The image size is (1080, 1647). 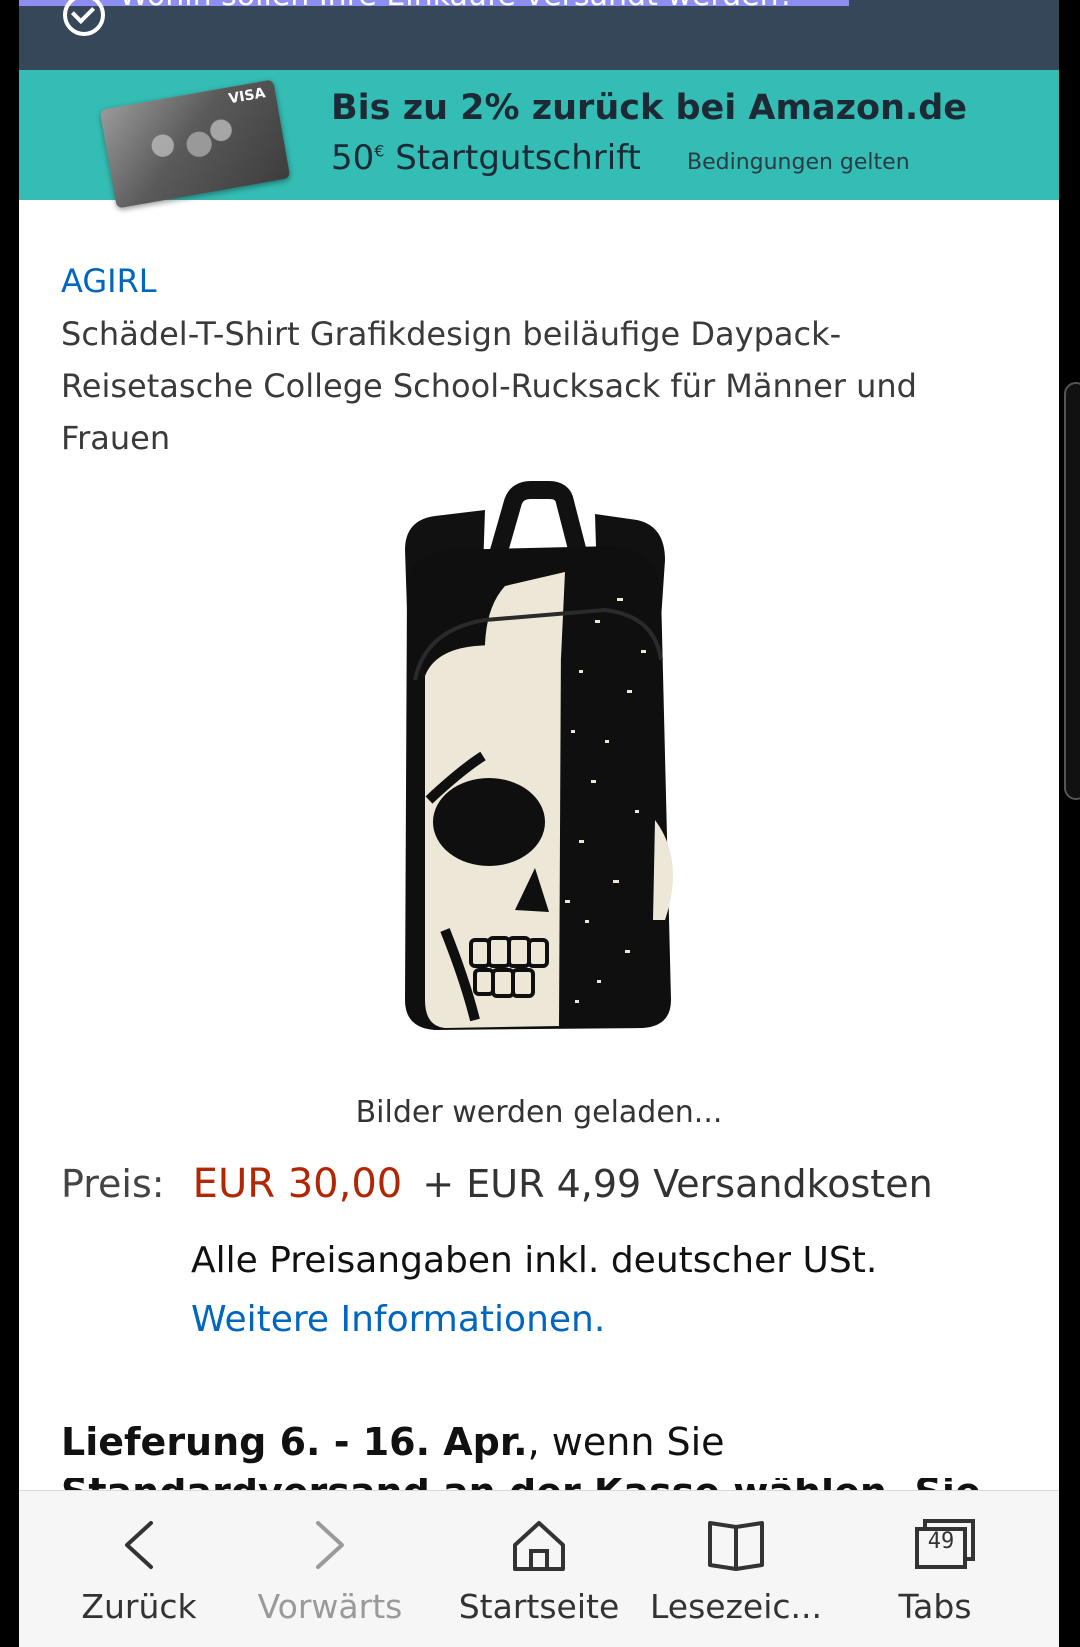 I want to click on home-button: Startseite, so click(x=539, y=1569).